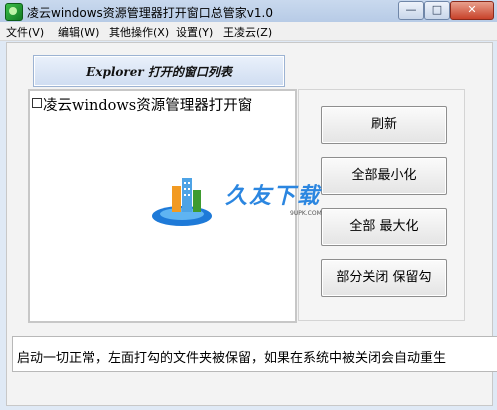 This screenshot has width=497, height=410. I want to click on watermark-building-icon, so click(182, 202).